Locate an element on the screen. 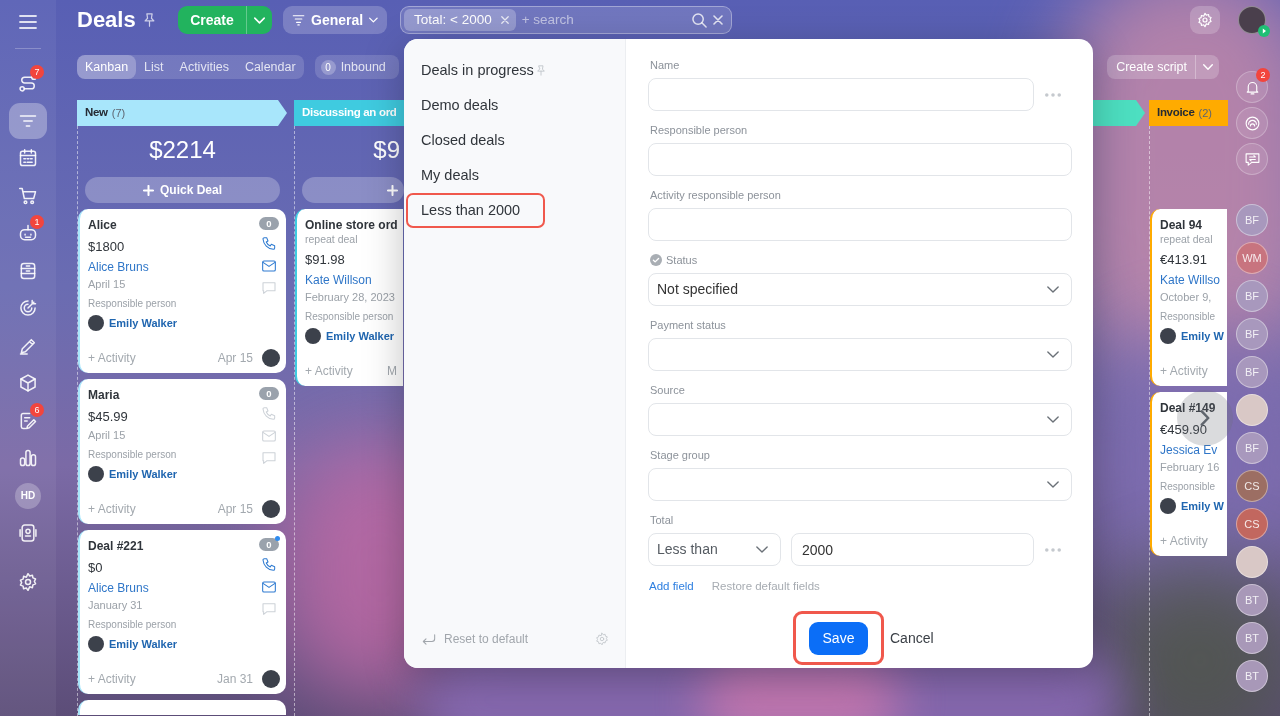  search-icon is located at coordinates (699, 20).